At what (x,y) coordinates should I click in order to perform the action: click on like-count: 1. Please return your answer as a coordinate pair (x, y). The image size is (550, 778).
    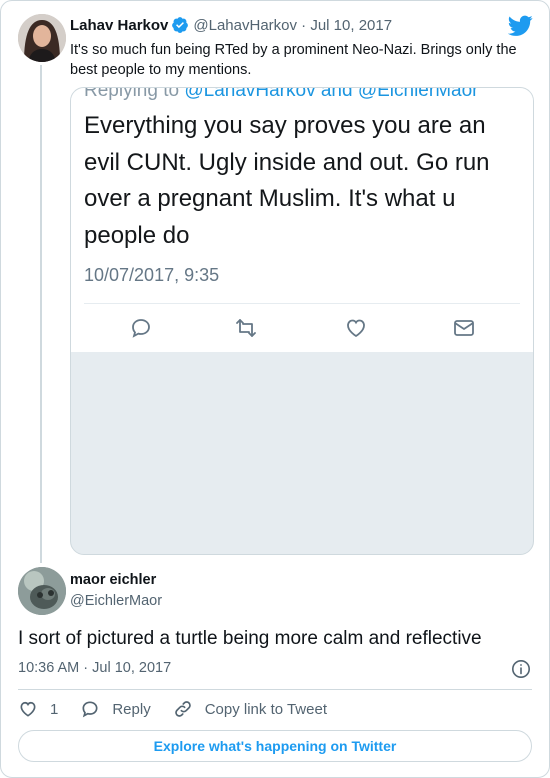
    Looking at the image, I should click on (54, 709).